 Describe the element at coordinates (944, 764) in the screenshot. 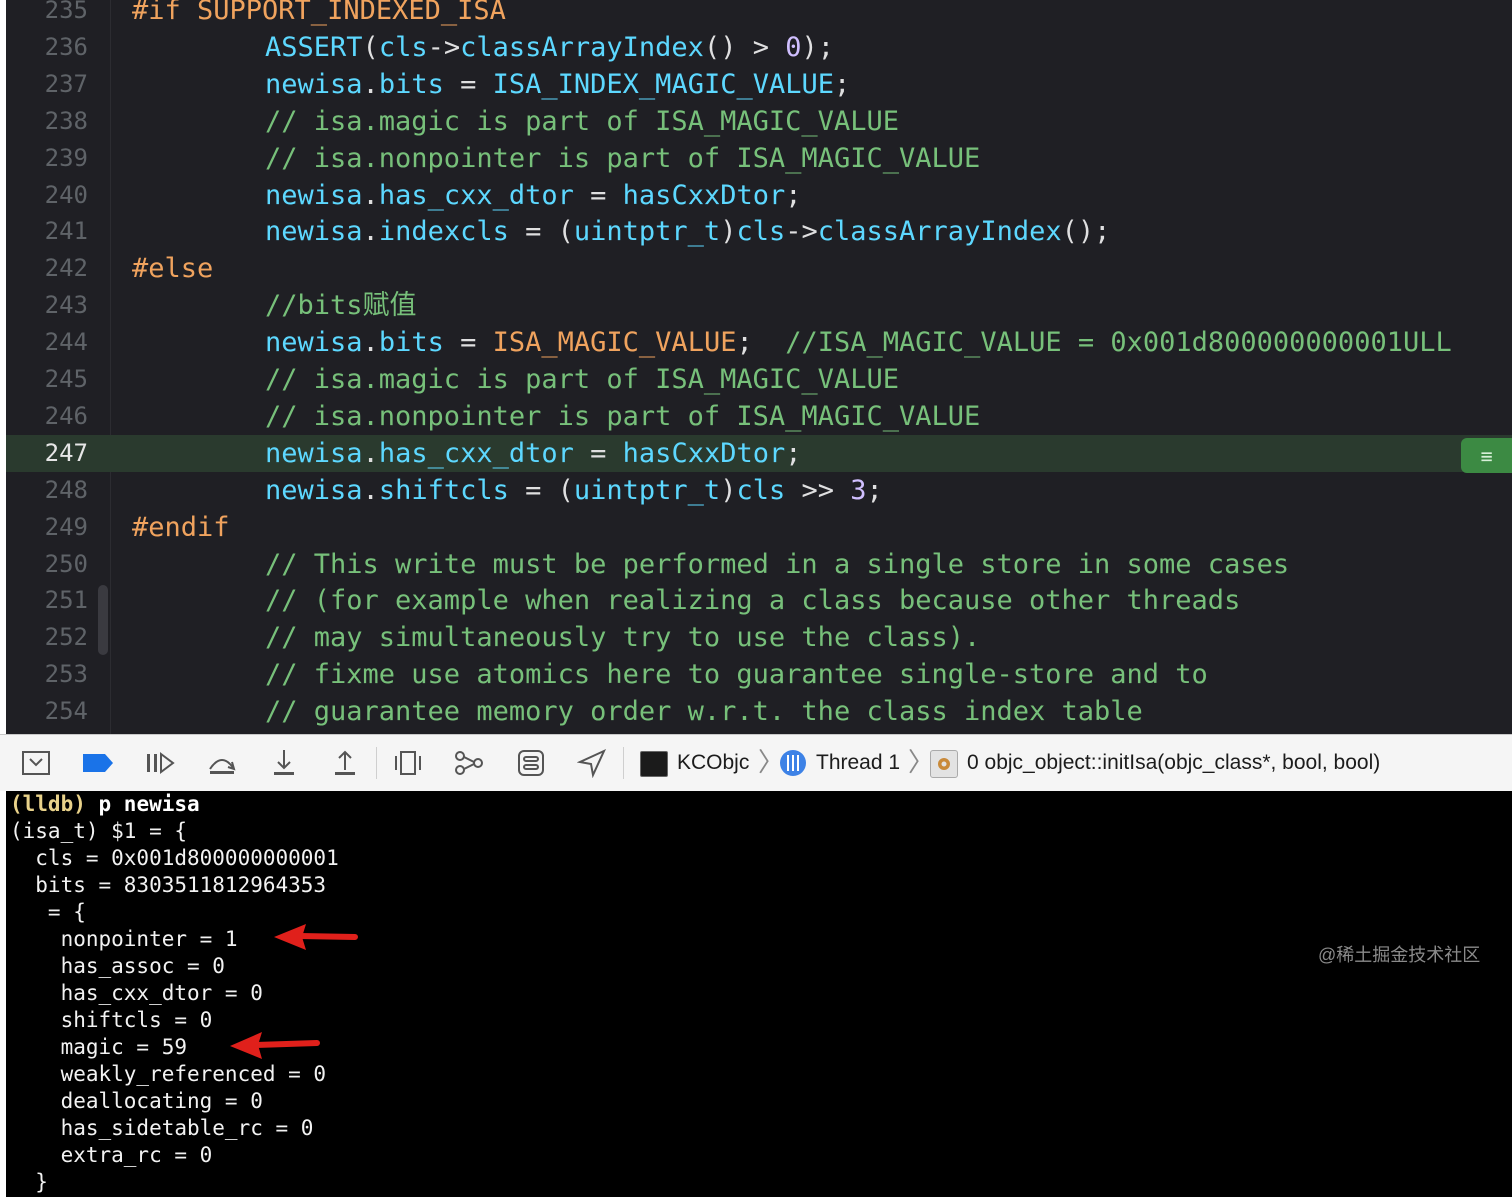

I see `stack-frame-icon` at that location.